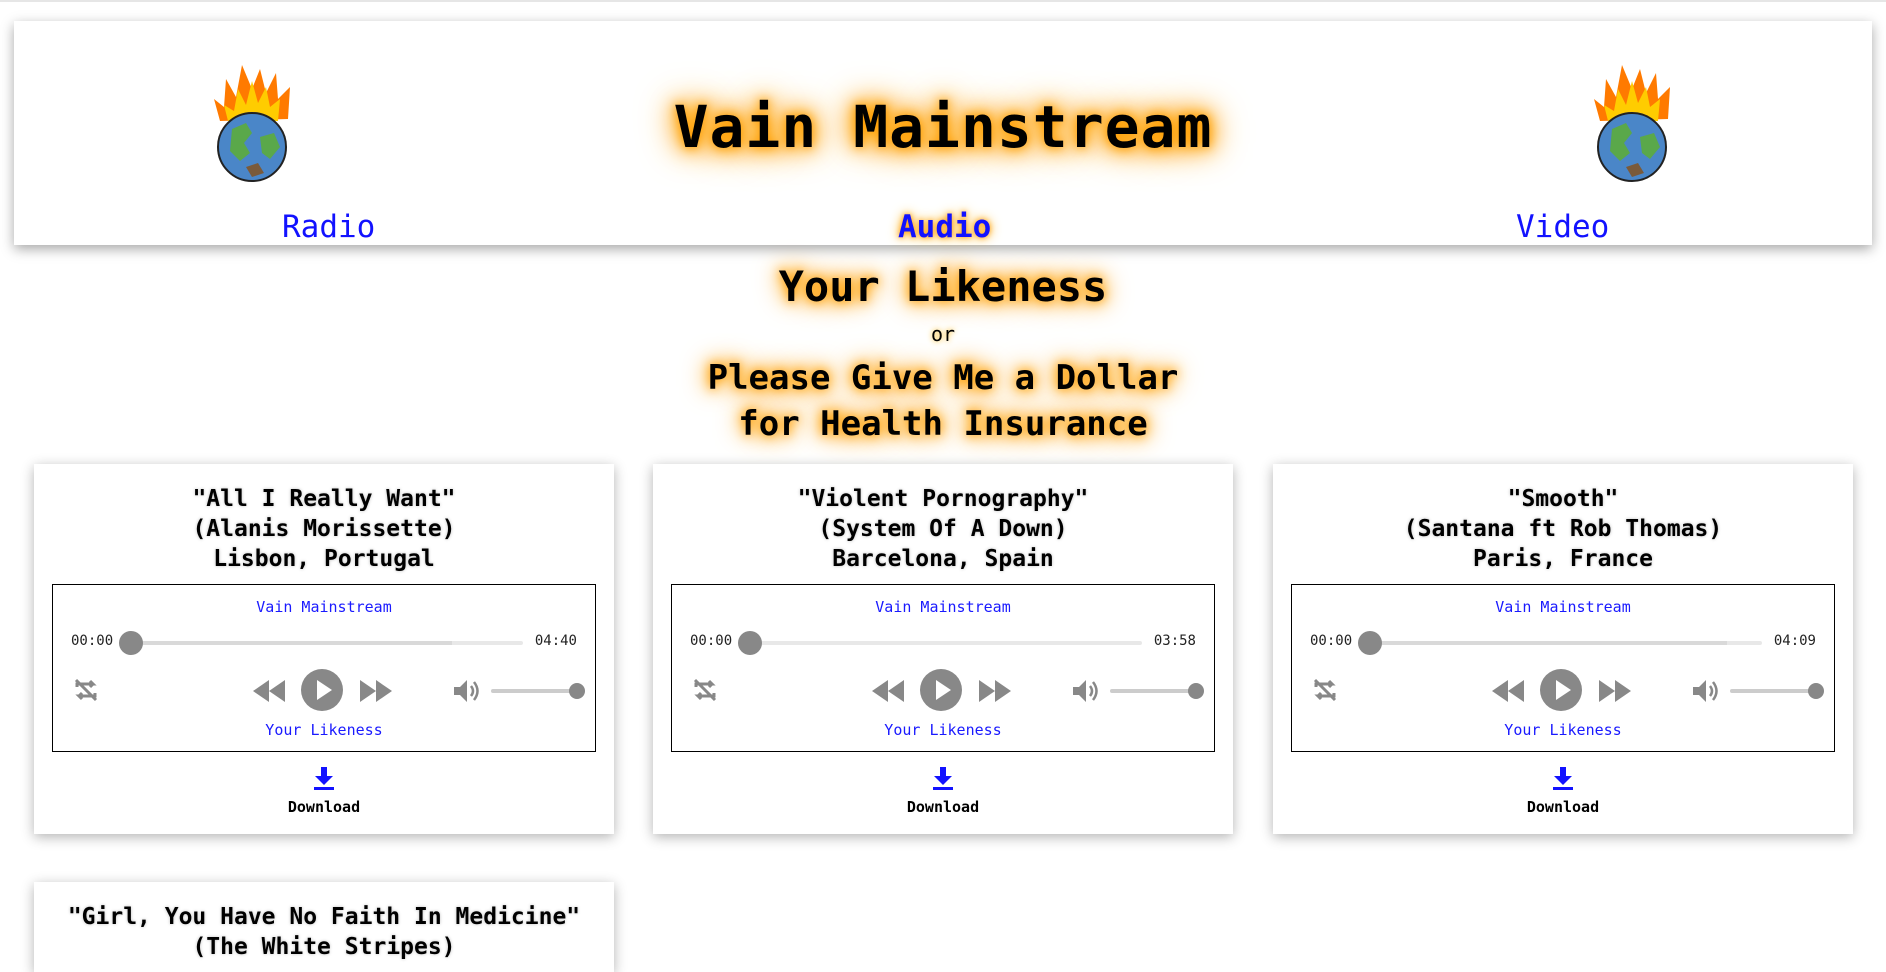 The height and width of the screenshot is (972, 1886). Describe the element at coordinates (324, 917) in the screenshot. I see `track-song: "Girl, You Have No Faith In Medicine"` at that location.